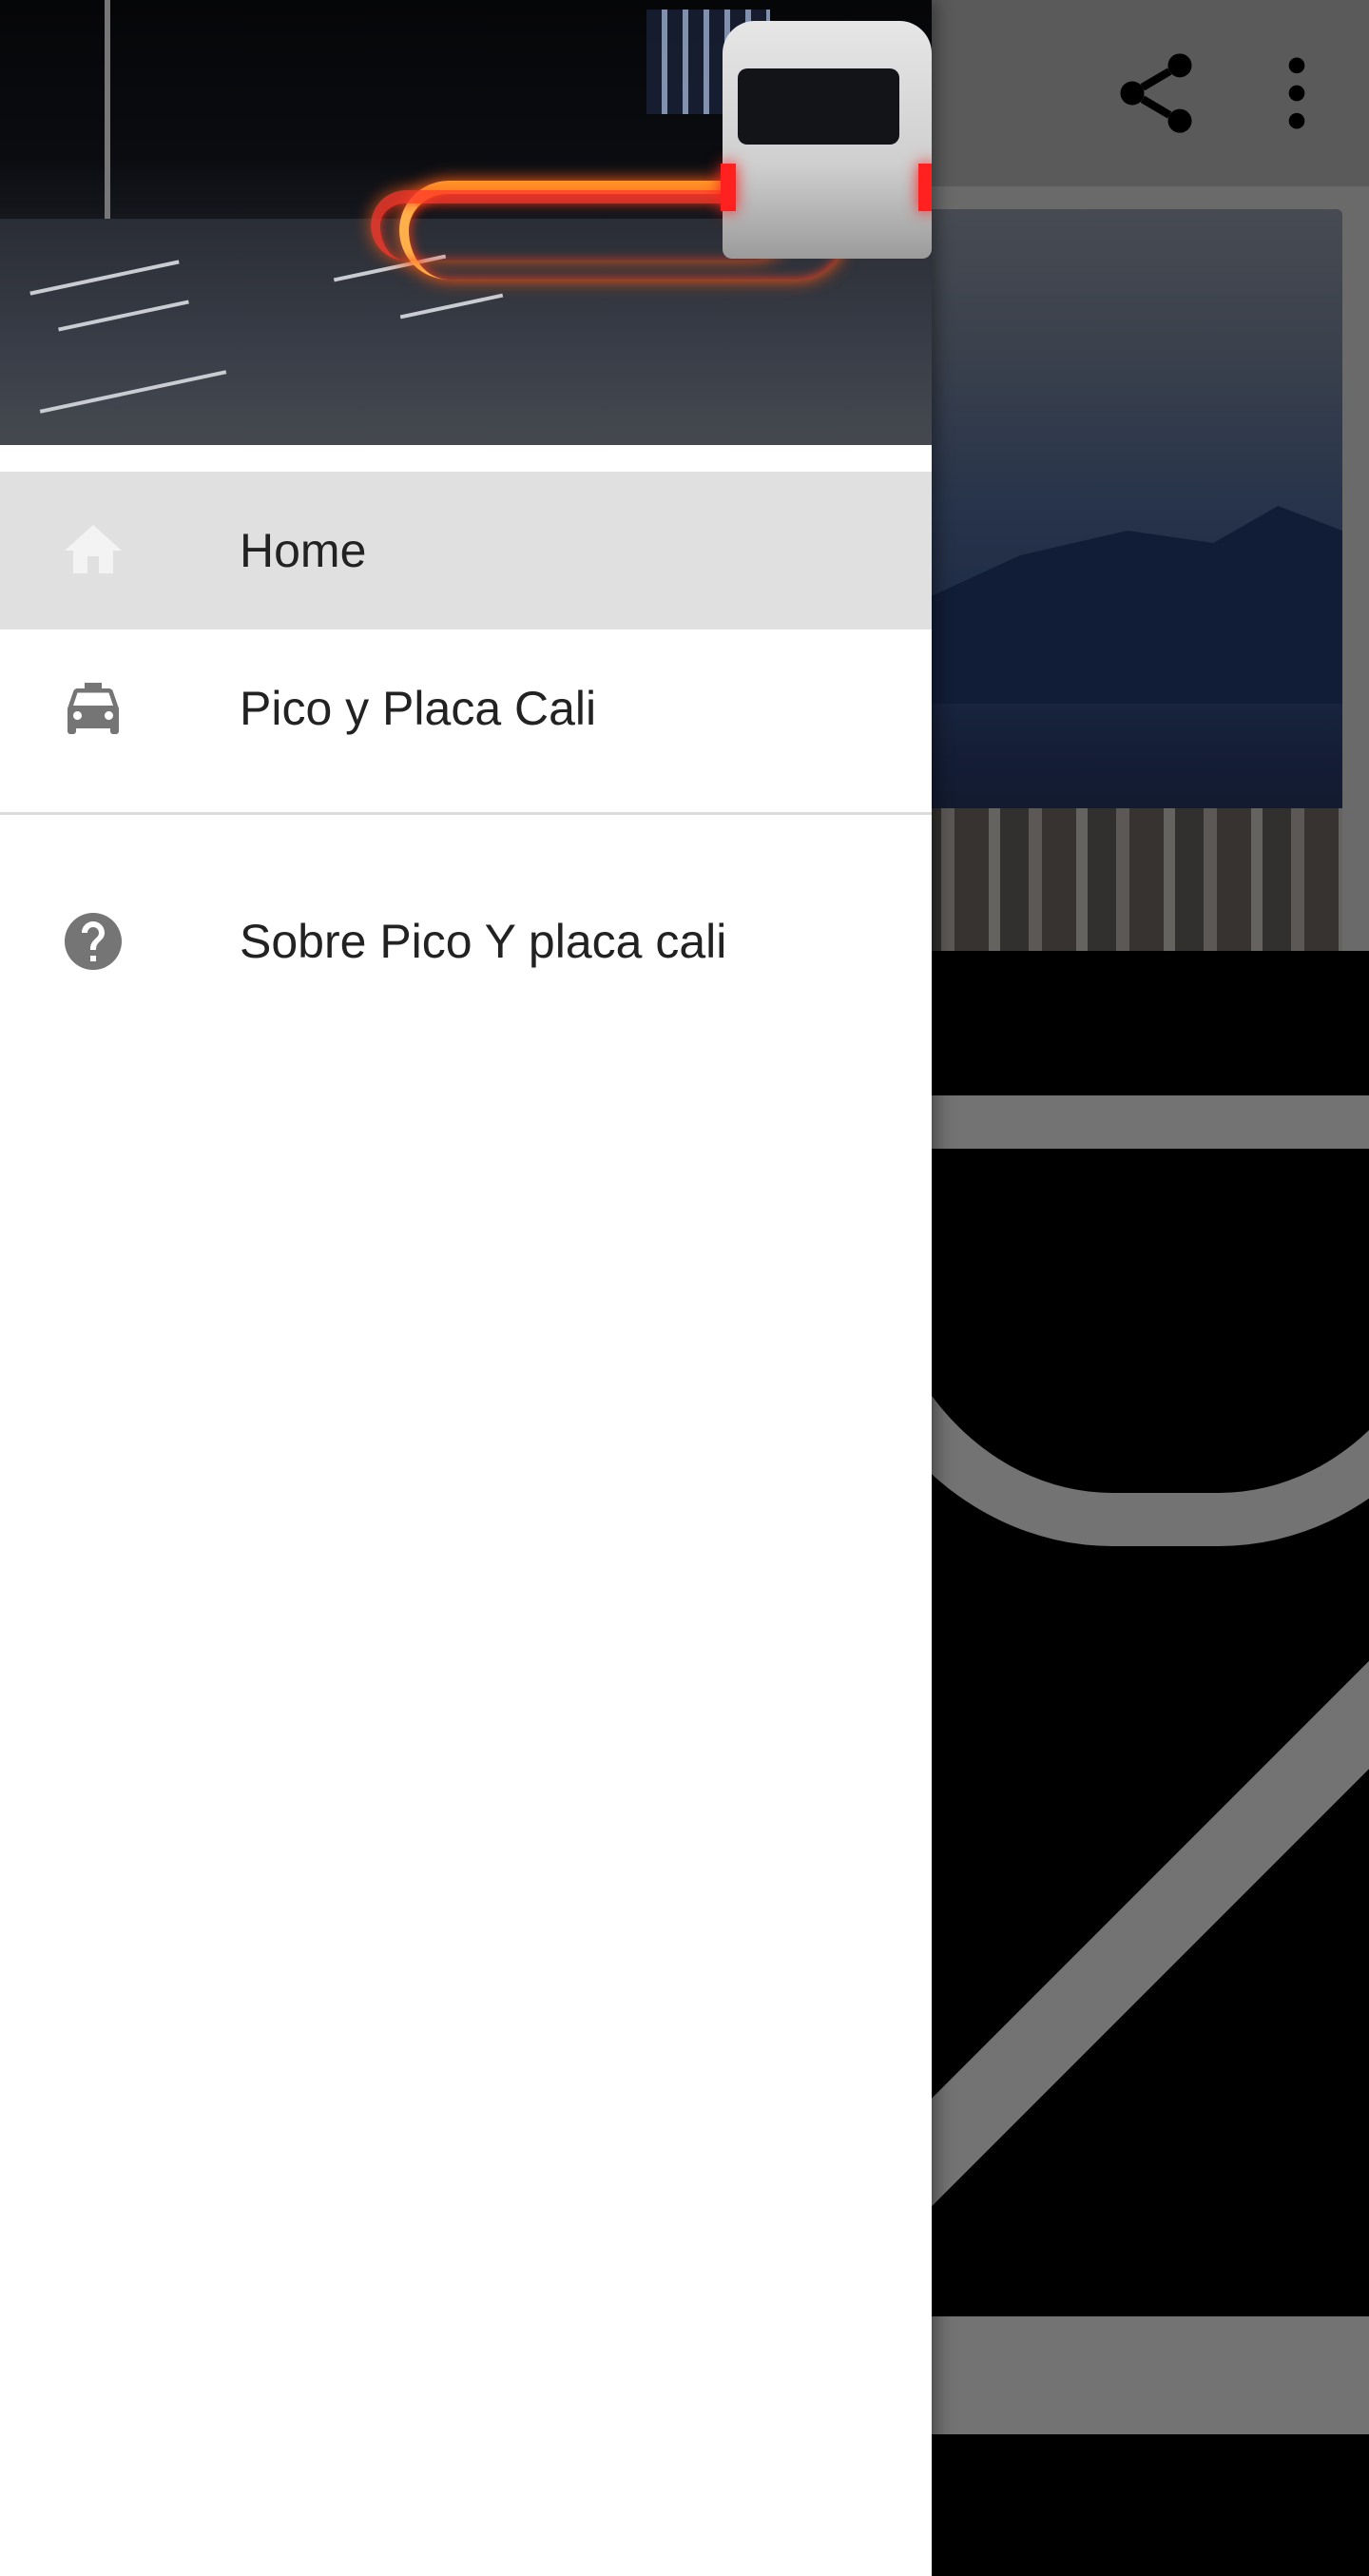 The height and width of the screenshot is (2576, 1369). I want to click on menu-item-label: Sobre Pico Y placa cali, so click(483, 941).